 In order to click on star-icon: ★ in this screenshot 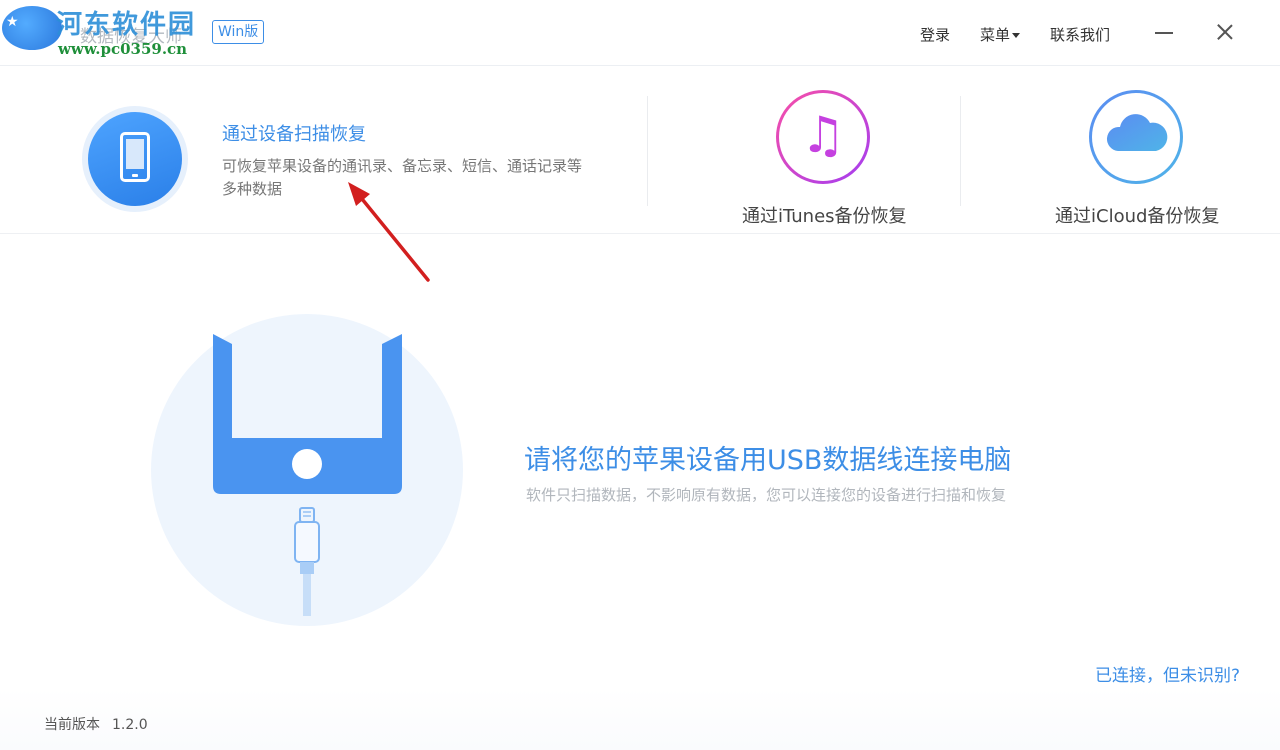, I will do `click(12, 22)`.